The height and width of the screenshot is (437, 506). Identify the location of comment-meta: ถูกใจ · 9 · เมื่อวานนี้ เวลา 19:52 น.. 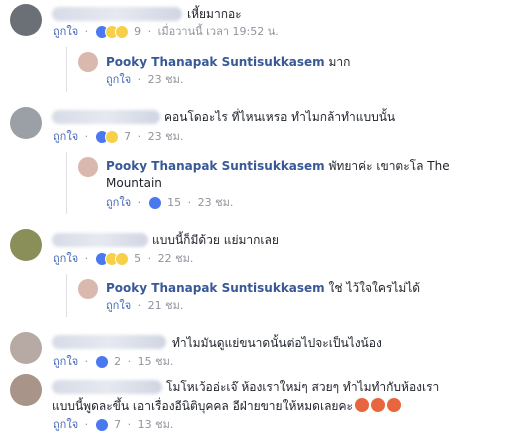
(166, 32).